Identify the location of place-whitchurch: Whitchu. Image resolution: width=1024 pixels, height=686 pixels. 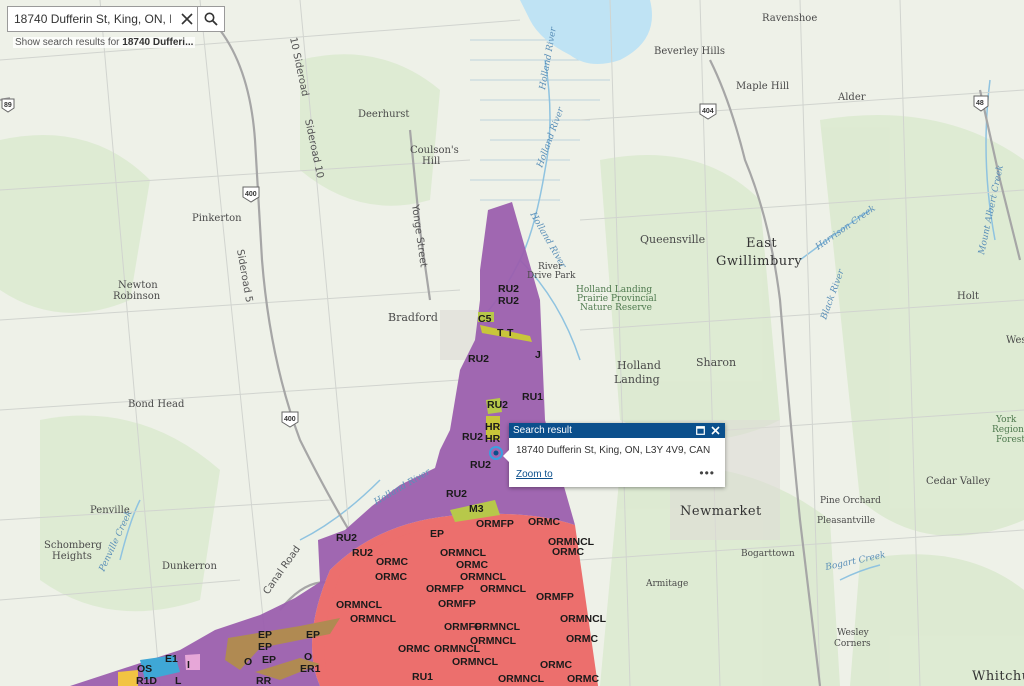
(998, 676).